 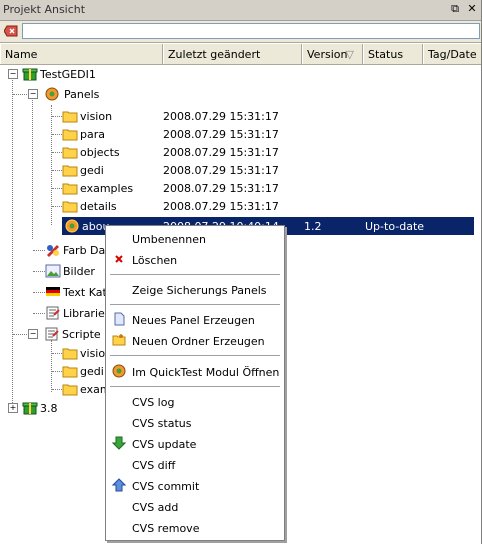 I want to click on menu-label: CVS add, so click(x=155, y=507).